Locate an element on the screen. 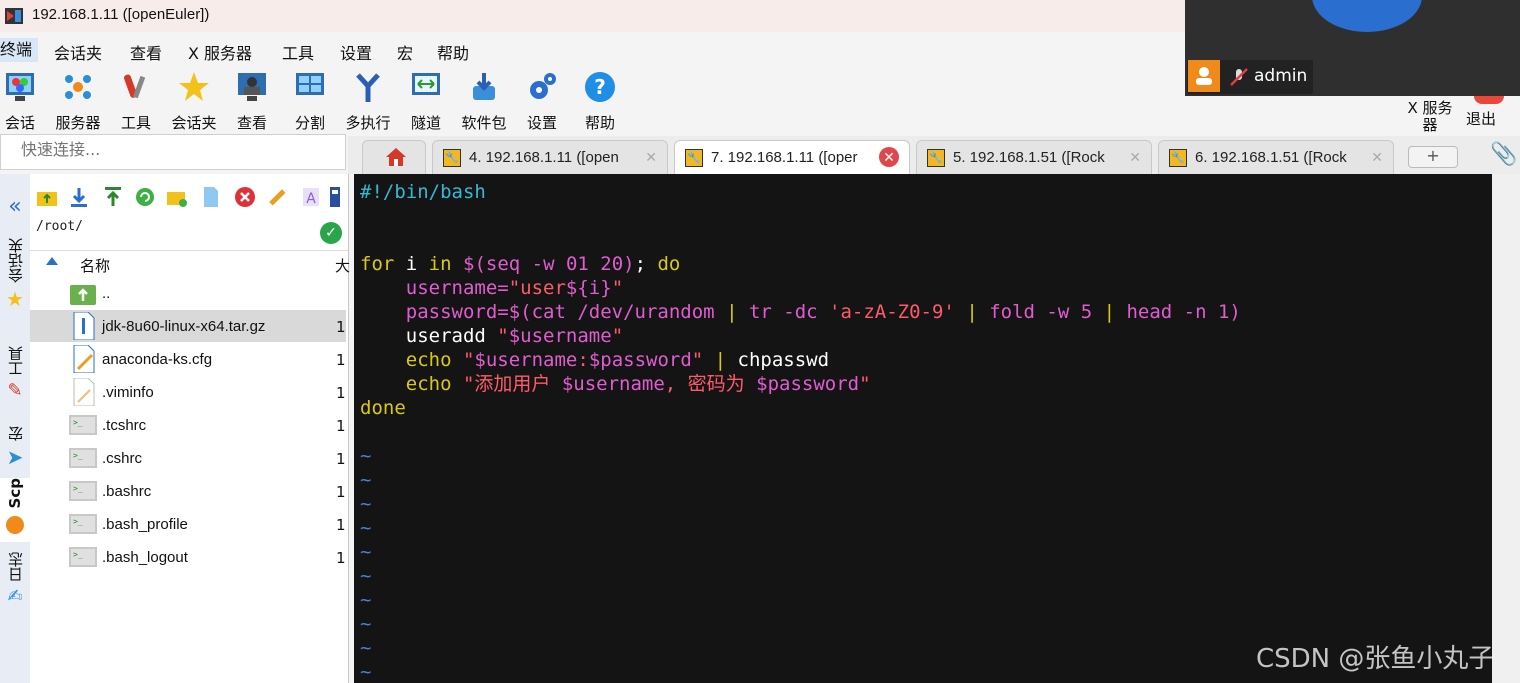 The width and height of the screenshot is (1520, 683). menu-terminal: 终端 is located at coordinates (19, 50).